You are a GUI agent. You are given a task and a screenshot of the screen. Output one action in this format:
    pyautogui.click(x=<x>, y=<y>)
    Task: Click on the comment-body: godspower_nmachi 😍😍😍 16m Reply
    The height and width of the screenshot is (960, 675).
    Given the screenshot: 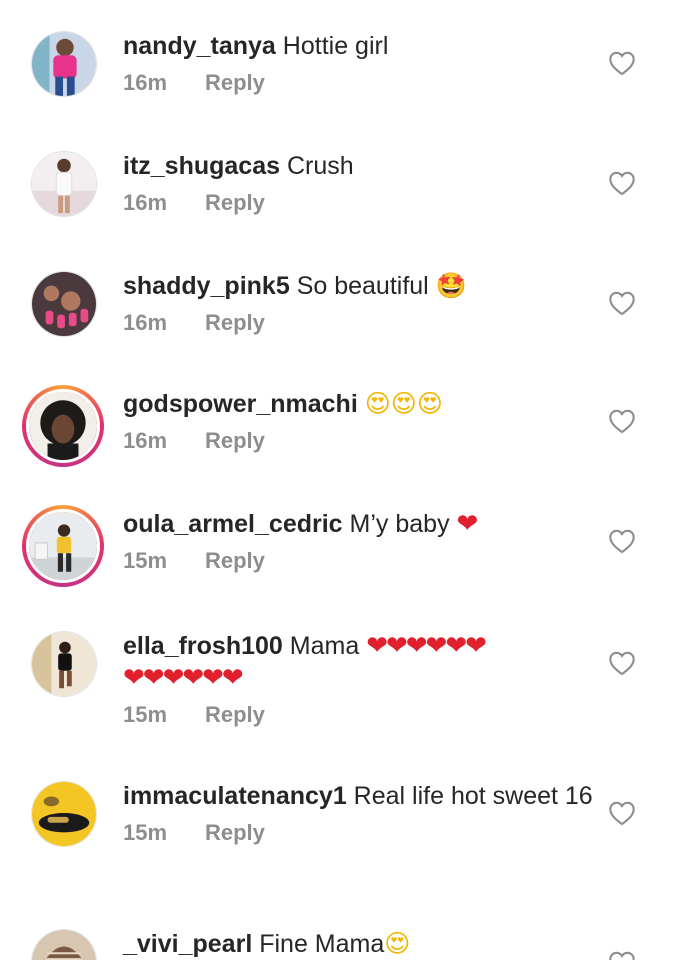 What is the action you would take?
    pyautogui.click(x=358, y=421)
    